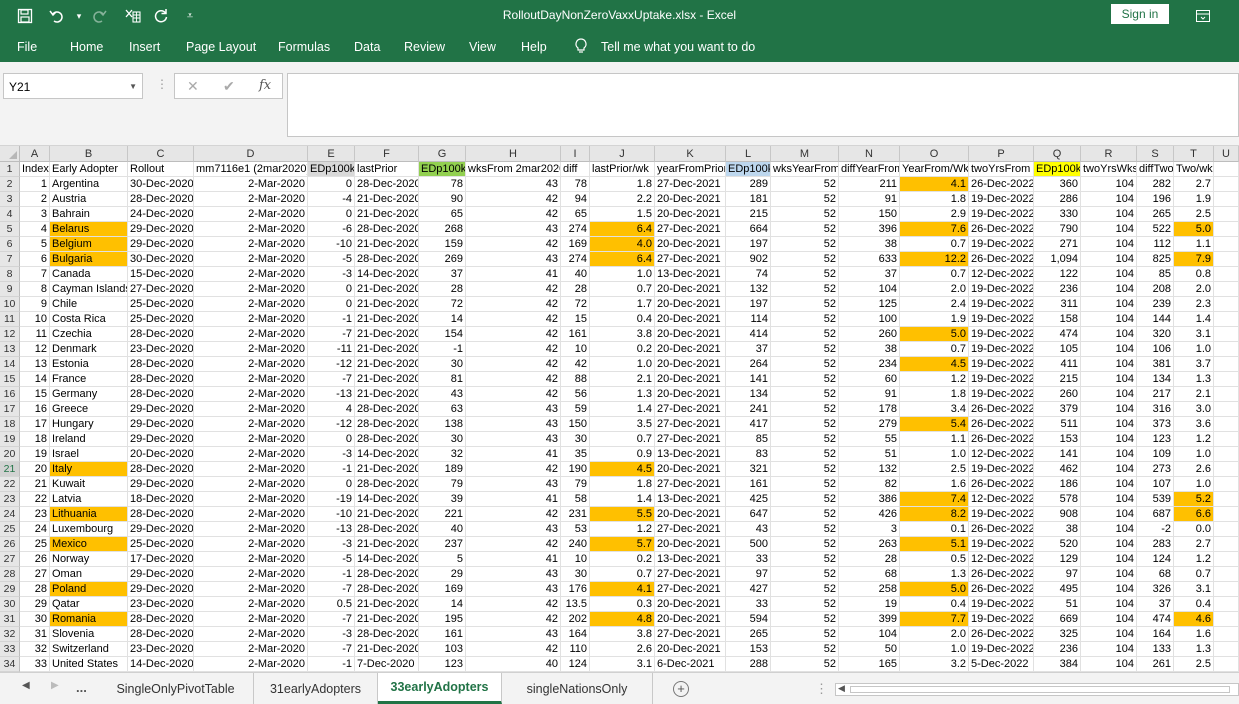  What do you see at coordinates (690, 229) in the screenshot?
I see `grid-cell: 27-Dec-2021` at bounding box center [690, 229].